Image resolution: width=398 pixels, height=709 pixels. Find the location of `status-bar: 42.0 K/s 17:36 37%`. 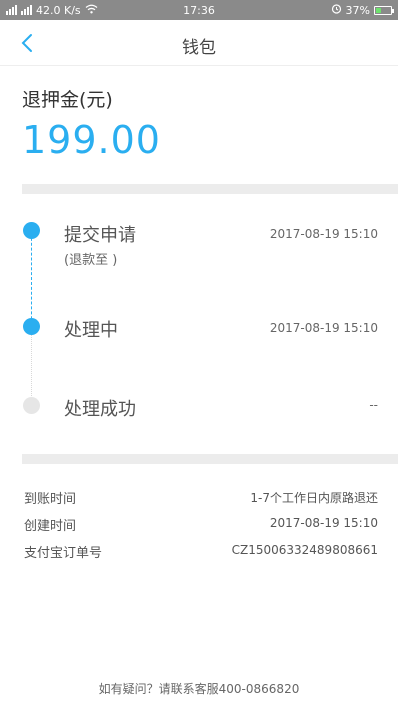

status-bar: 42.0 K/s 17:36 37% is located at coordinates (199, 10).